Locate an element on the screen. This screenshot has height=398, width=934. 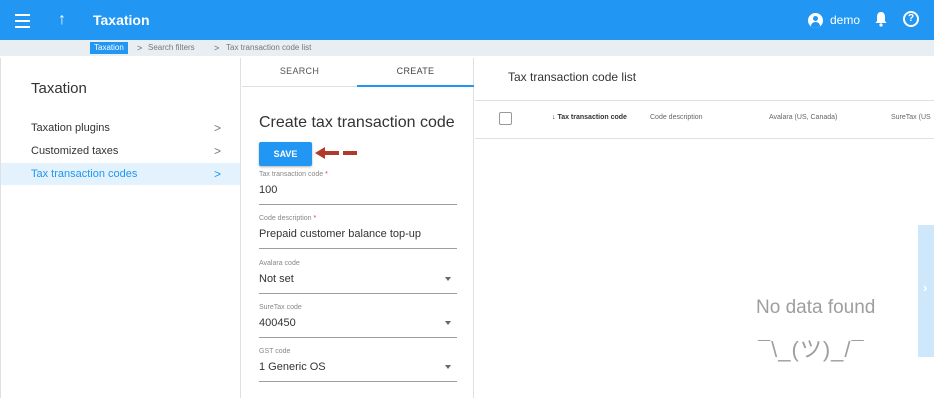
sidebar-item-taxation-plugins: Taxation plugins > is located at coordinates (120, 128).